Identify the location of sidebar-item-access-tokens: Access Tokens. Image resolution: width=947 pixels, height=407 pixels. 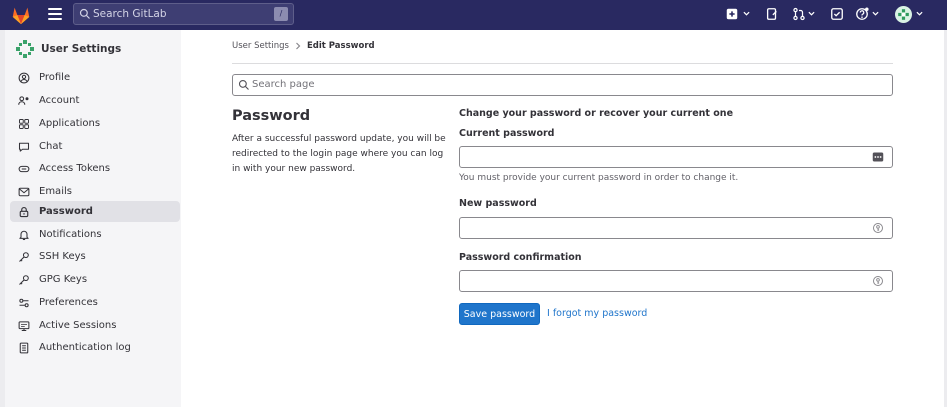
(95, 168).